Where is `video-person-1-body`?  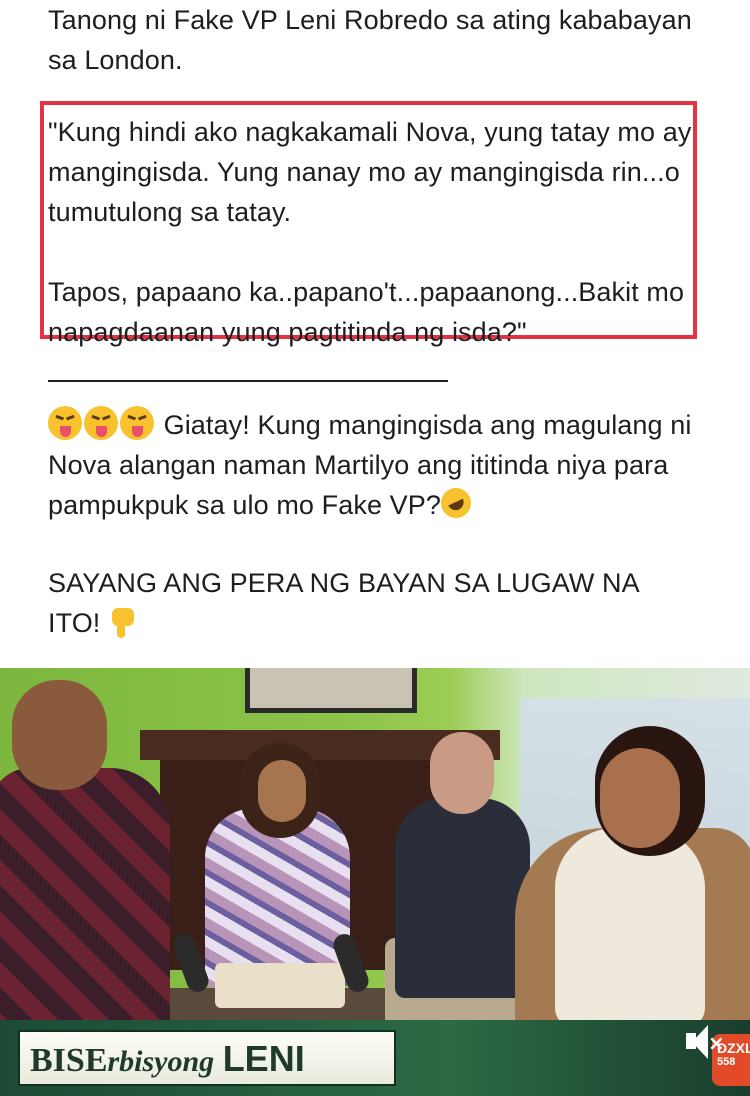
video-person-1-body is located at coordinates (85, 898).